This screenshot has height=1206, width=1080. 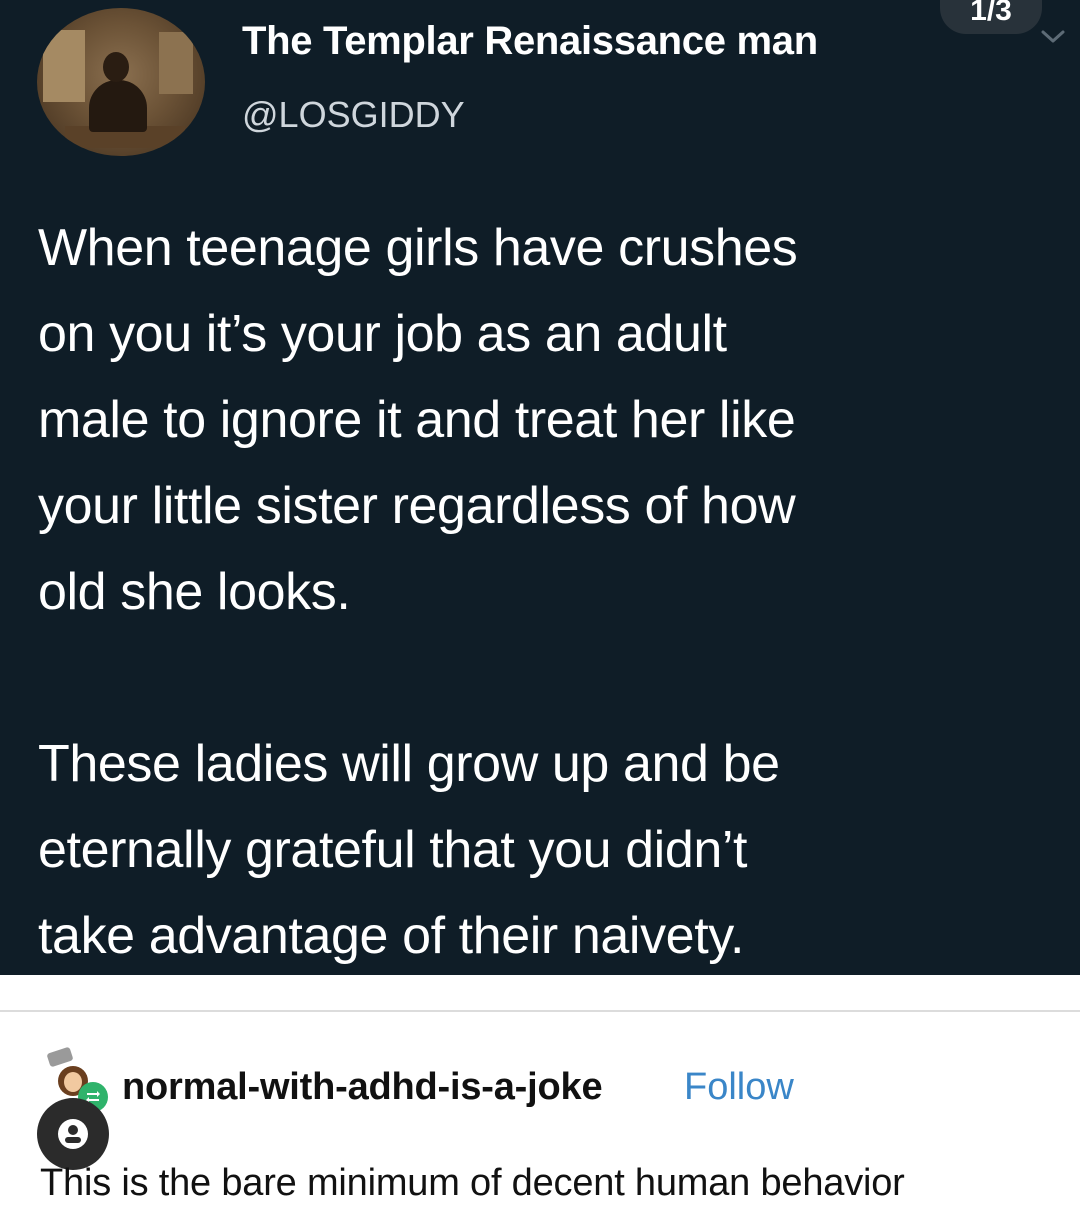 I want to click on tweet-author-avatar, so click(x=121, y=82).